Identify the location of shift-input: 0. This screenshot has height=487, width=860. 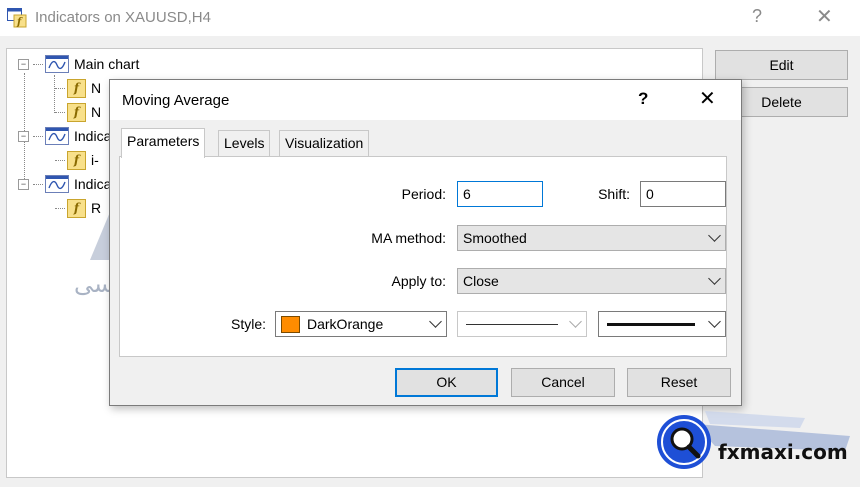
(683, 194).